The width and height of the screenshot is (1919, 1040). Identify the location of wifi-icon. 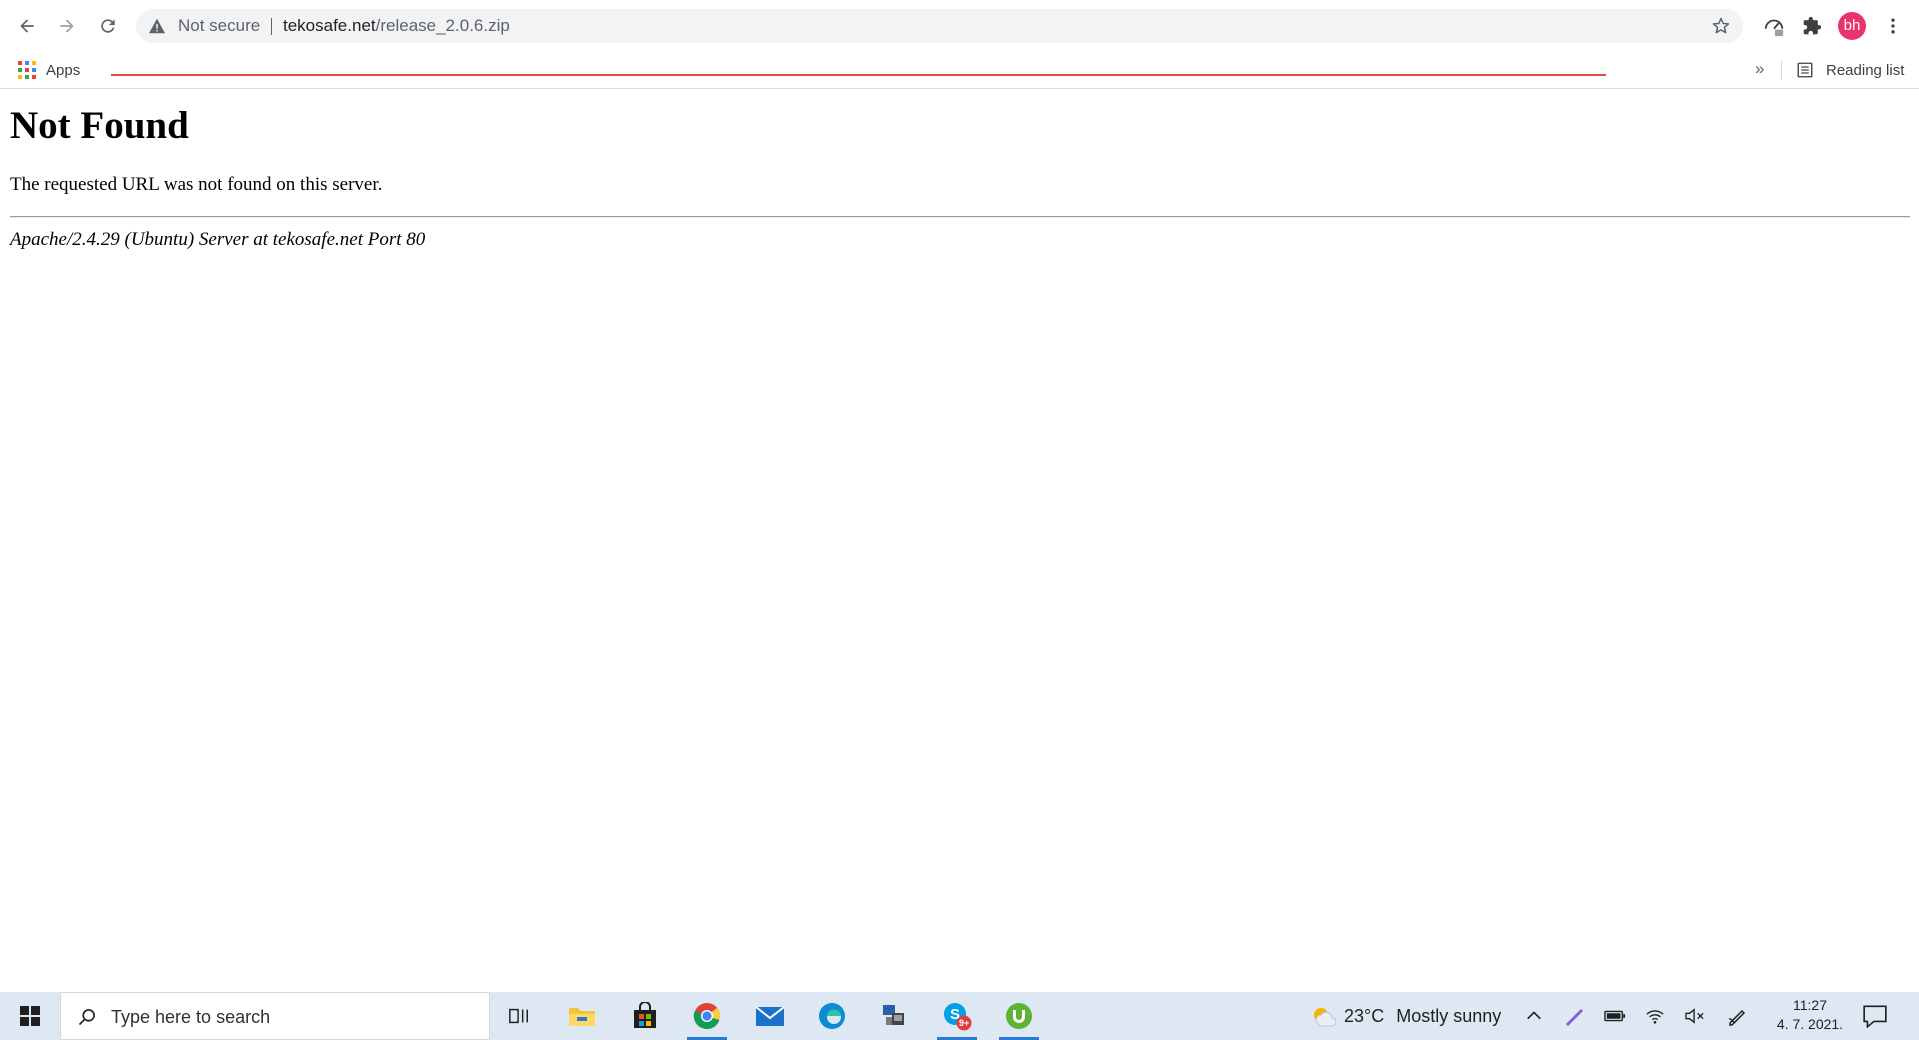
(1655, 1017).